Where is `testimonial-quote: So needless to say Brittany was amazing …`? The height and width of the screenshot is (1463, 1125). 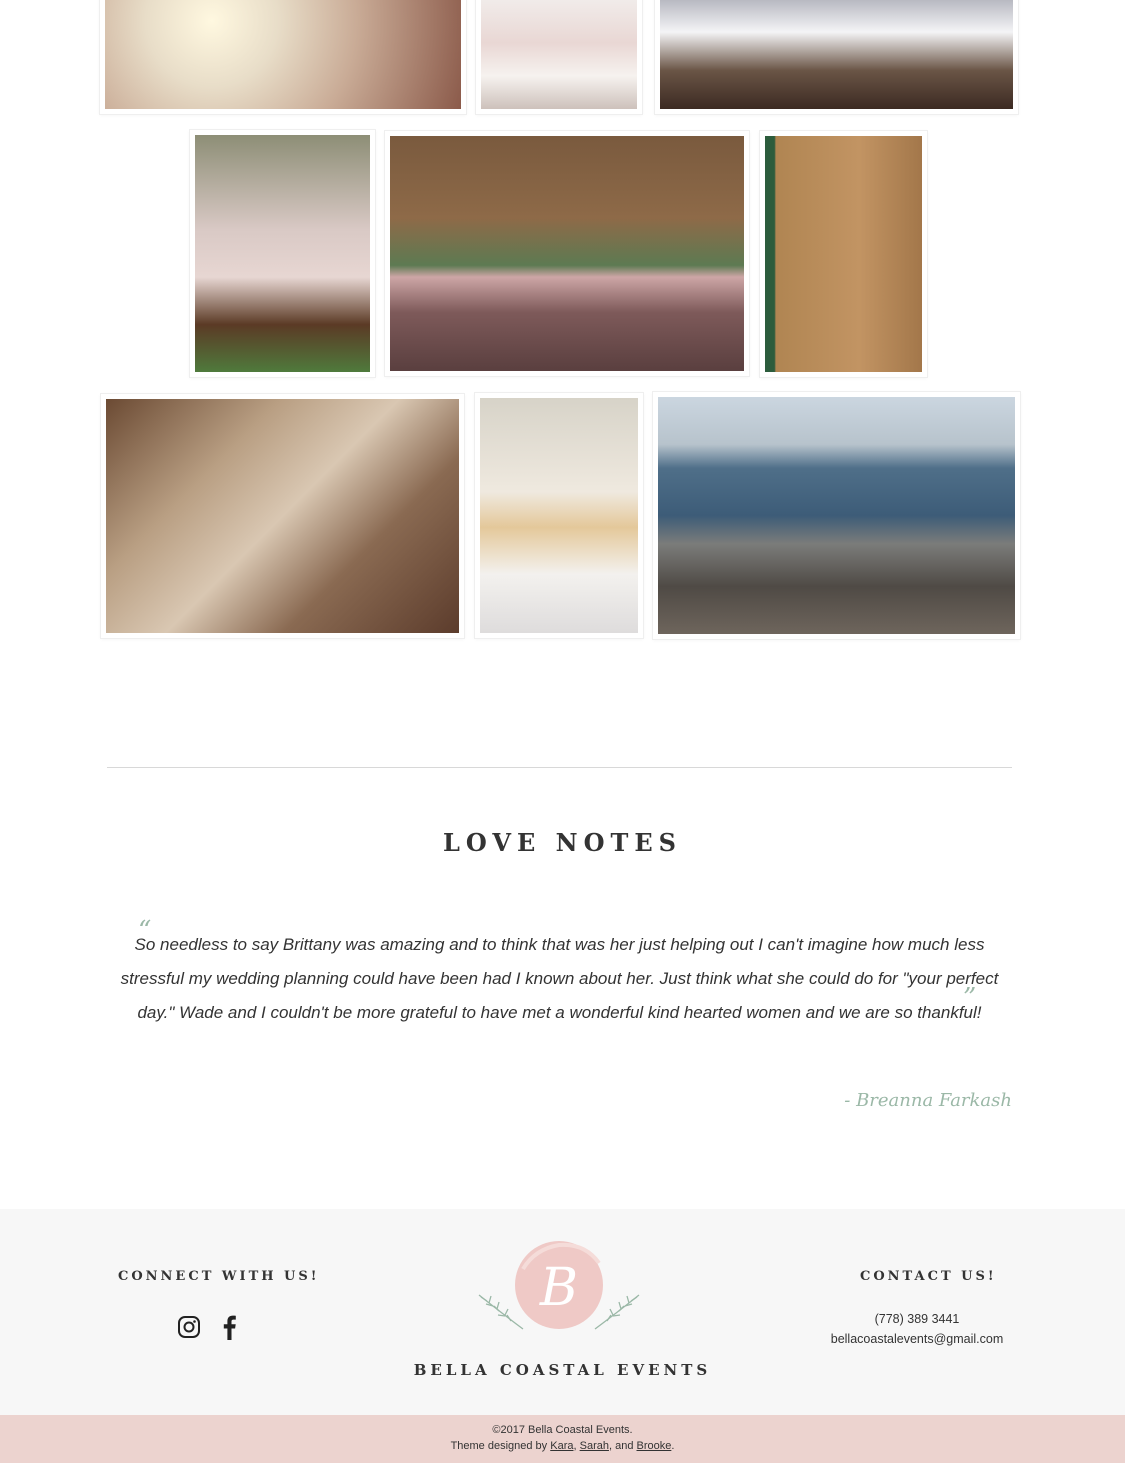
testimonial-quote: So needless to say Brittany was amazing … is located at coordinates (559, 978).